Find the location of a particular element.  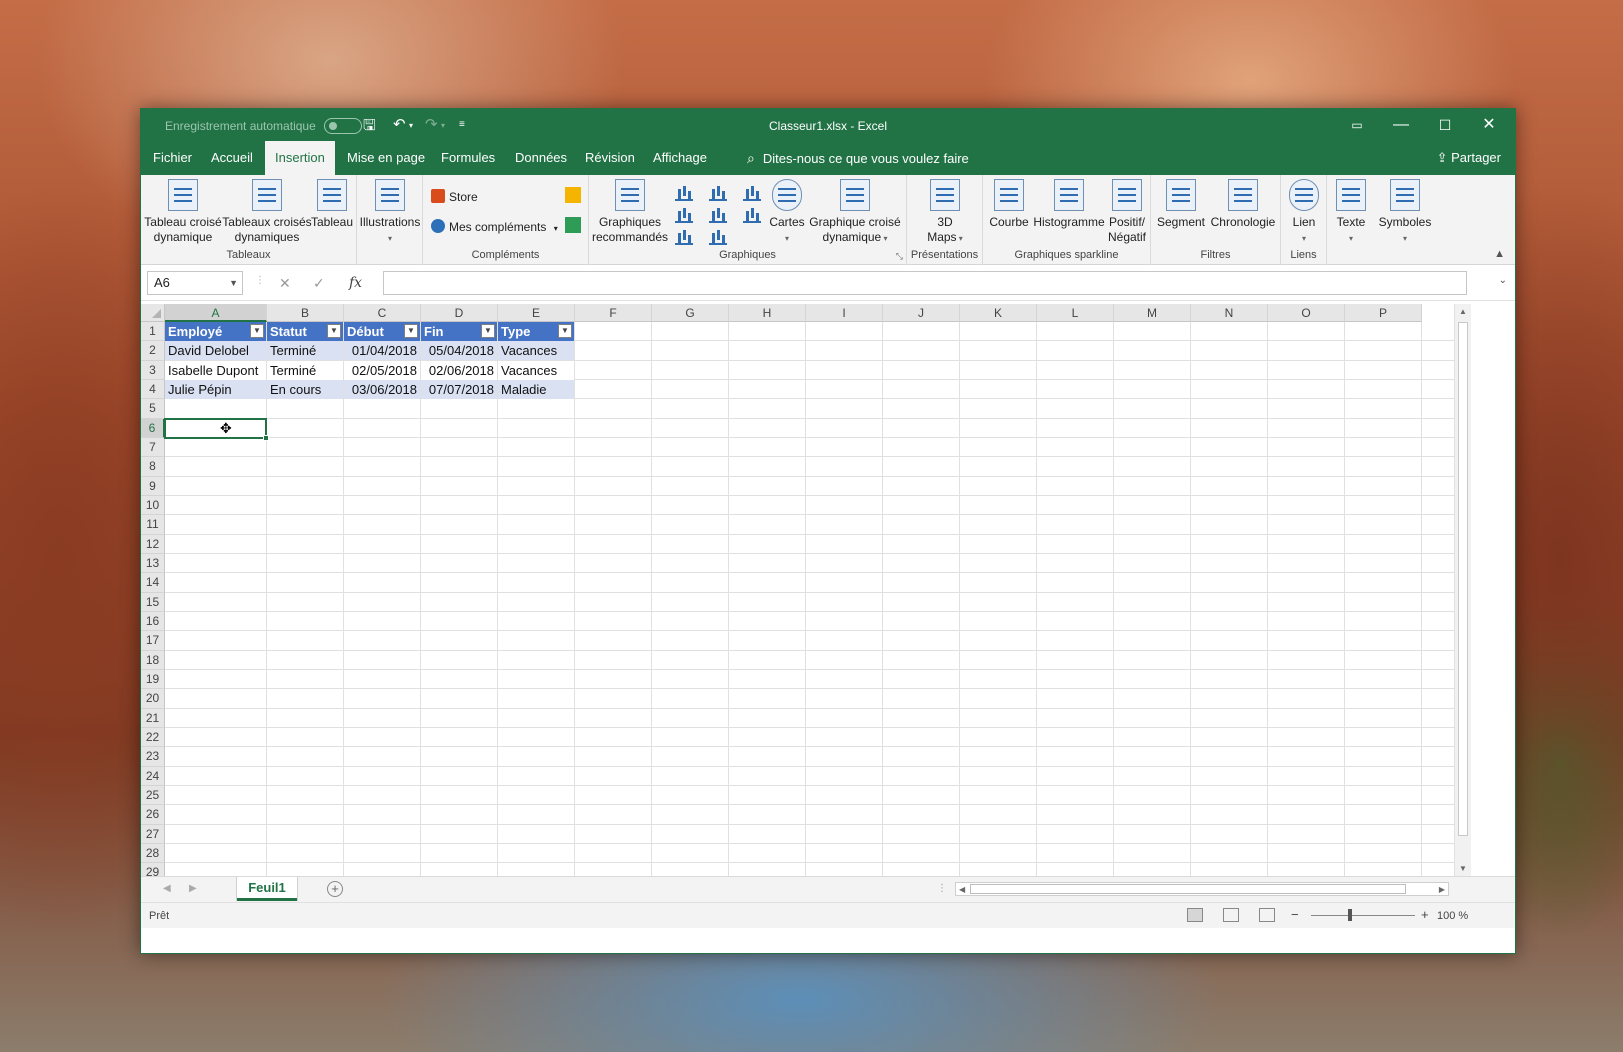

timeline-button: Chronologie is located at coordinates (1243, 204).